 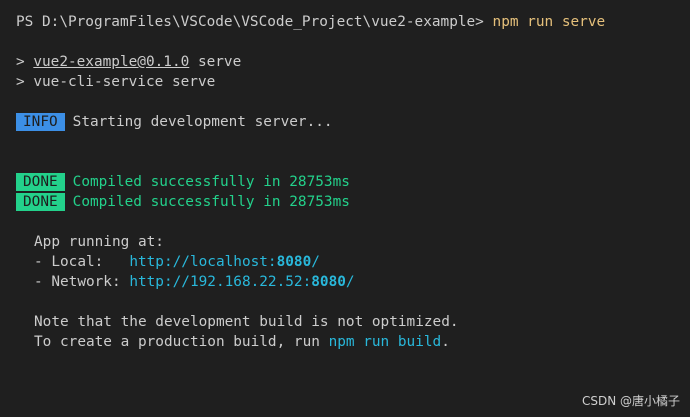 What do you see at coordinates (82, 262) in the screenshot?
I see `local-label: - Local:` at bounding box center [82, 262].